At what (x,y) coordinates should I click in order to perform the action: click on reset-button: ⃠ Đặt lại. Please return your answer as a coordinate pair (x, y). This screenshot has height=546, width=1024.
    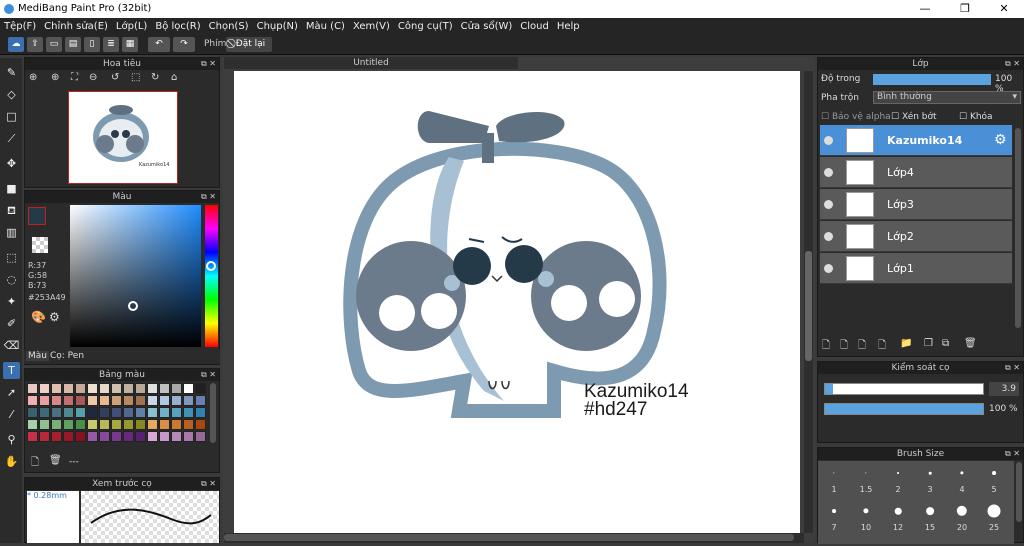
    Looking at the image, I should click on (249, 44).